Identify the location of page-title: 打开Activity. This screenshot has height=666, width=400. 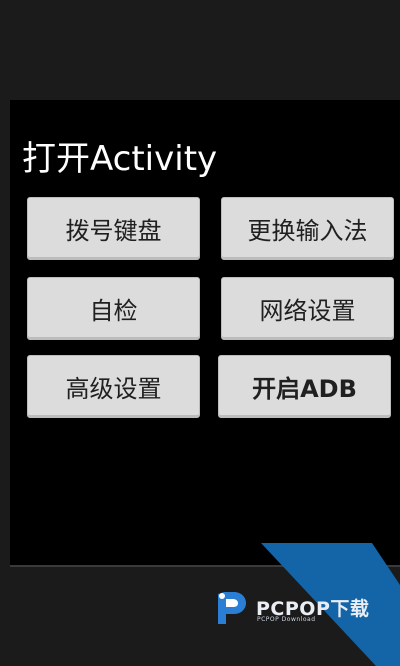
(120, 159).